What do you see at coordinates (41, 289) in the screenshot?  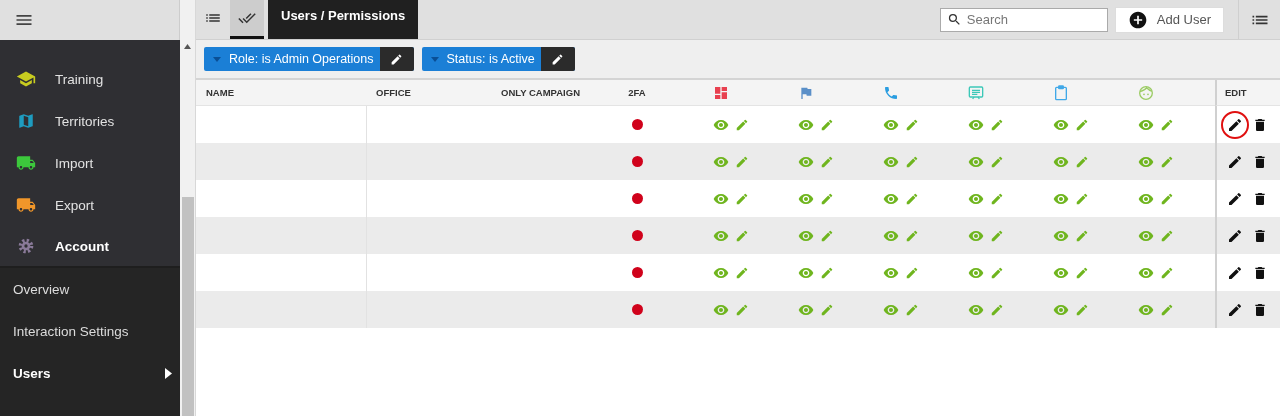 I see `sidebar-label: Overview` at bounding box center [41, 289].